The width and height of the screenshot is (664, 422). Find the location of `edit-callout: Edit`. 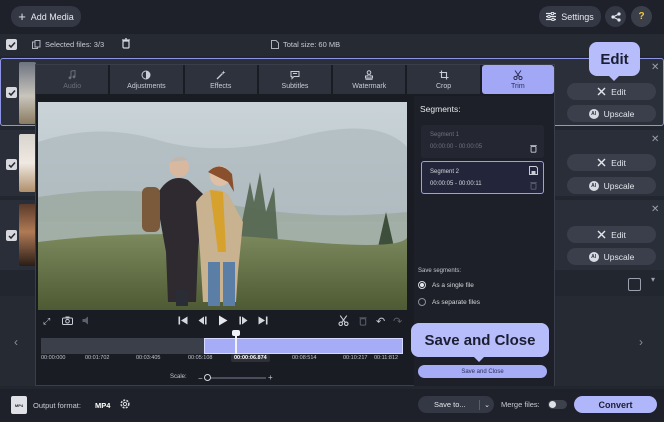

edit-callout: Edit is located at coordinates (614, 59).